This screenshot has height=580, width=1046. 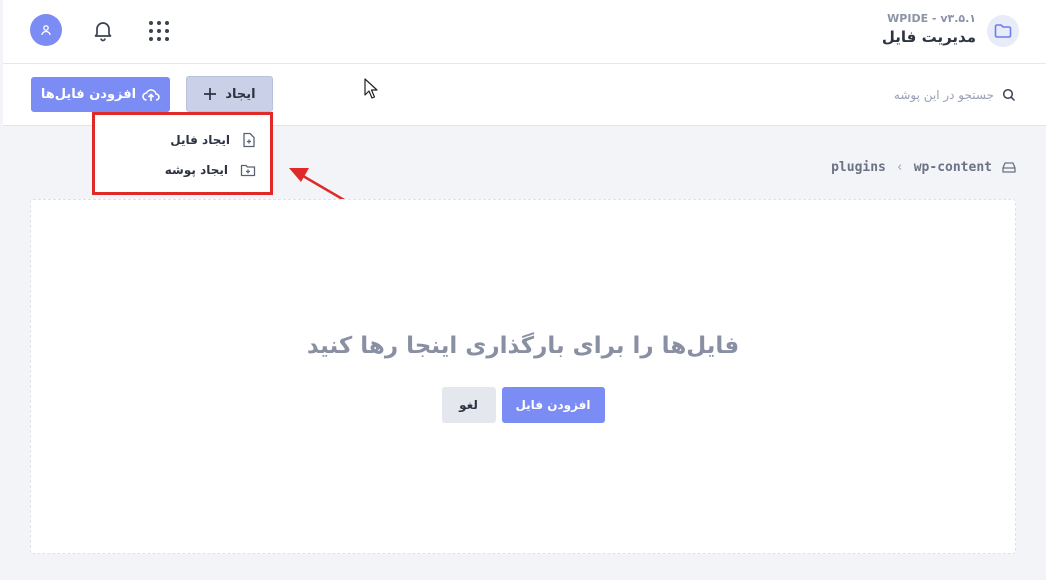 What do you see at coordinates (1009, 167) in the screenshot?
I see `drive-icon` at bounding box center [1009, 167].